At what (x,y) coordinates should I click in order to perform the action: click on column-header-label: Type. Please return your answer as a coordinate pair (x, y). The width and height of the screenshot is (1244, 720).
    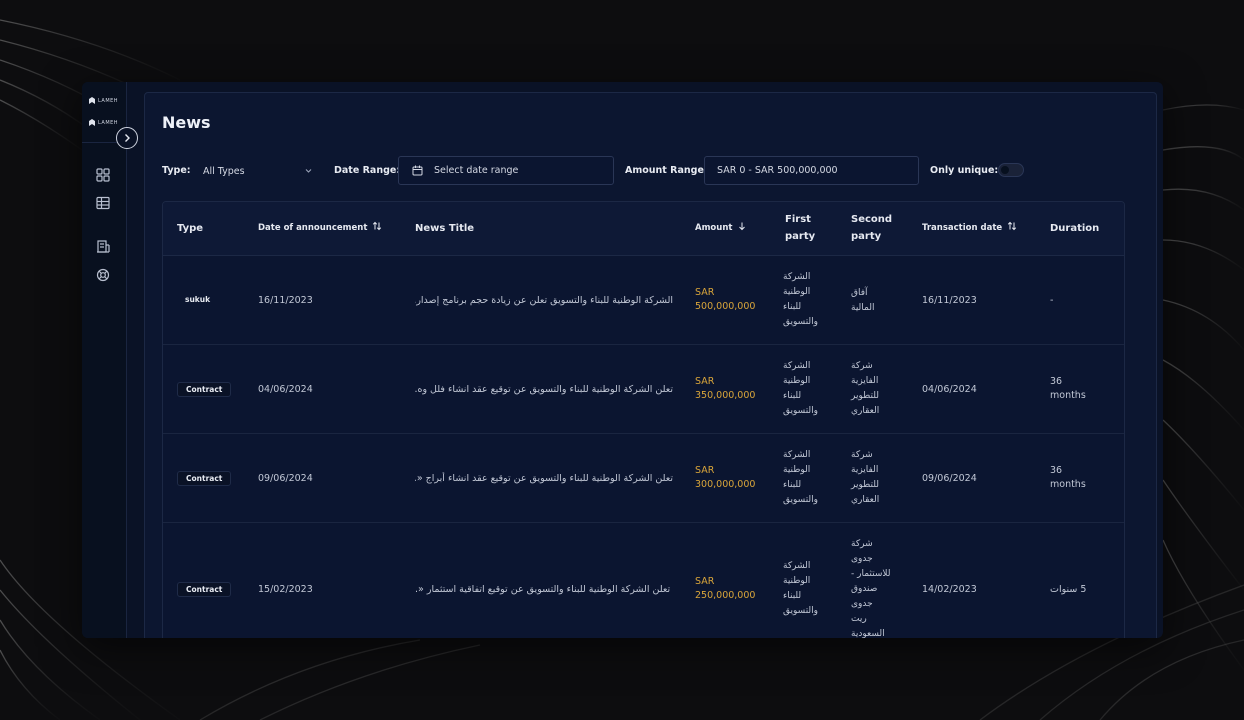
    Looking at the image, I should click on (190, 228).